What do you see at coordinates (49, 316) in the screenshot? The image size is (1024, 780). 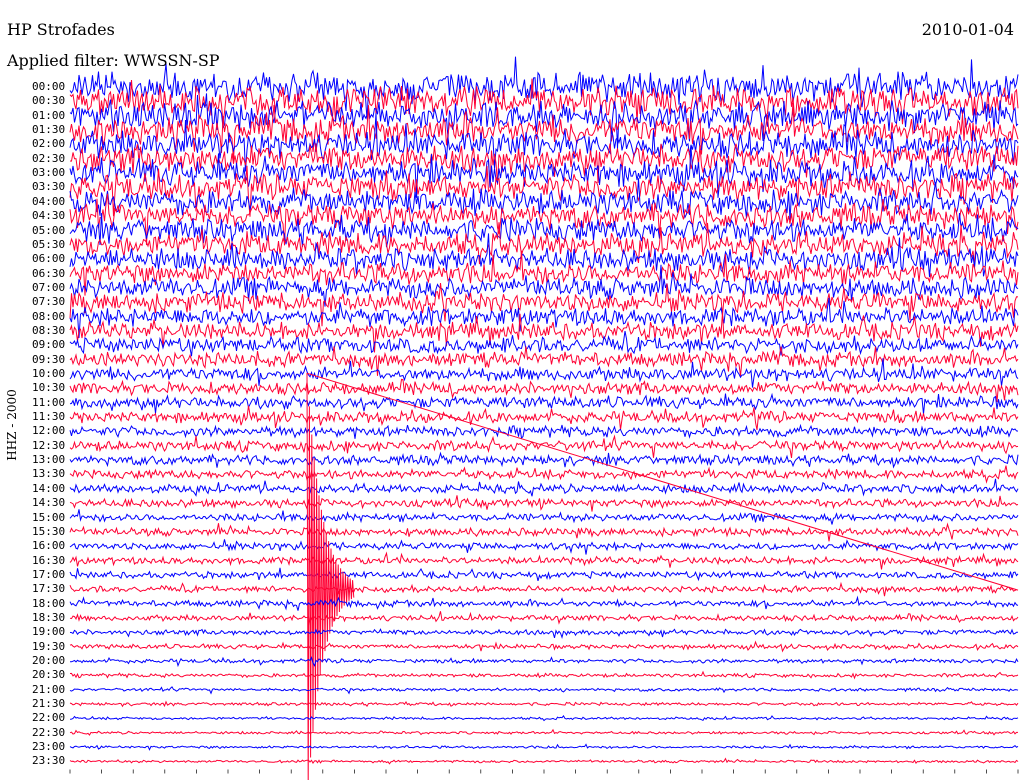 I see `row-label: 08:00` at bounding box center [49, 316].